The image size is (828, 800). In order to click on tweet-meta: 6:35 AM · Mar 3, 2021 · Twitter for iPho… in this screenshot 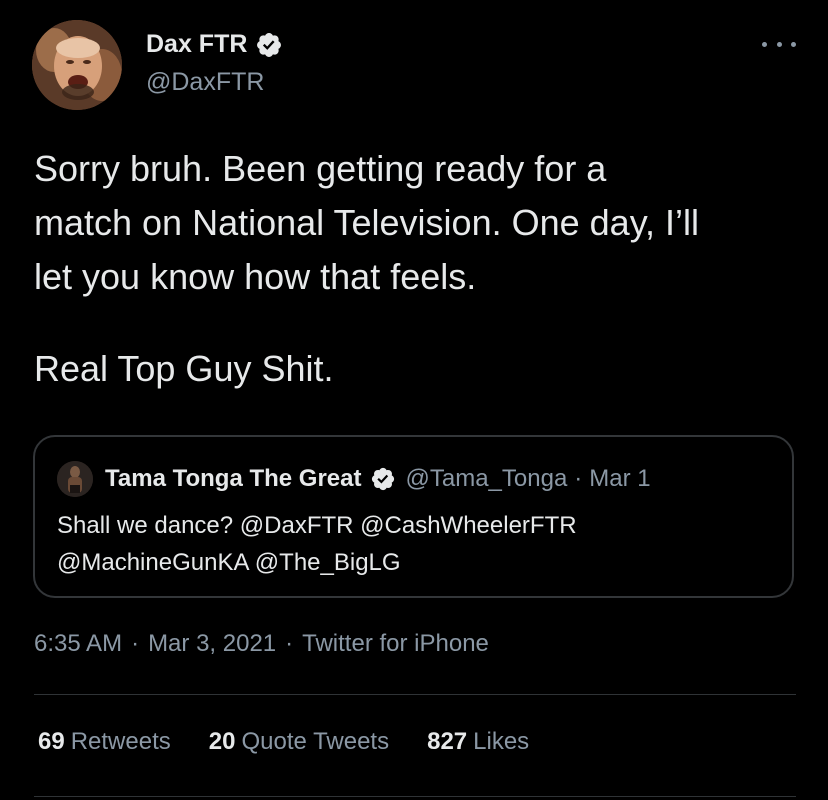, I will do `click(261, 644)`.